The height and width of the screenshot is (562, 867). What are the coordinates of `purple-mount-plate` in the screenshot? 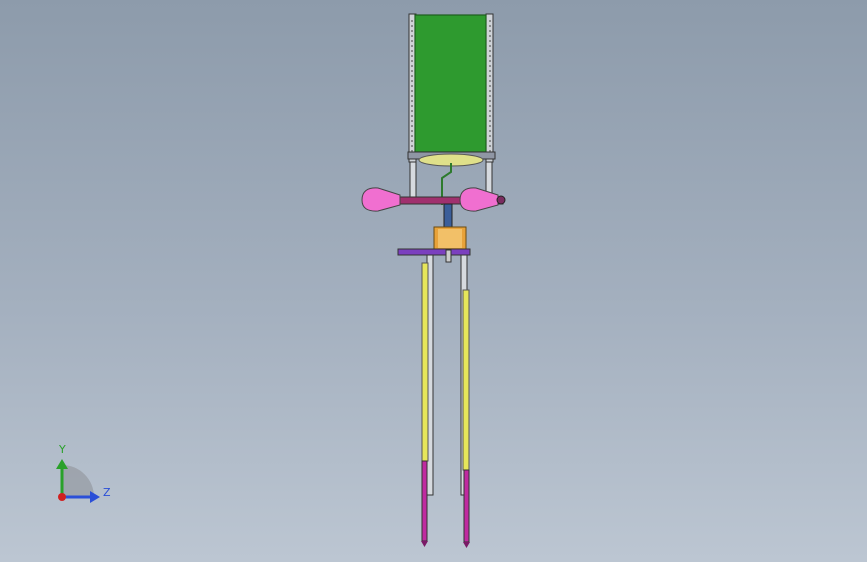 It's located at (434, 252).